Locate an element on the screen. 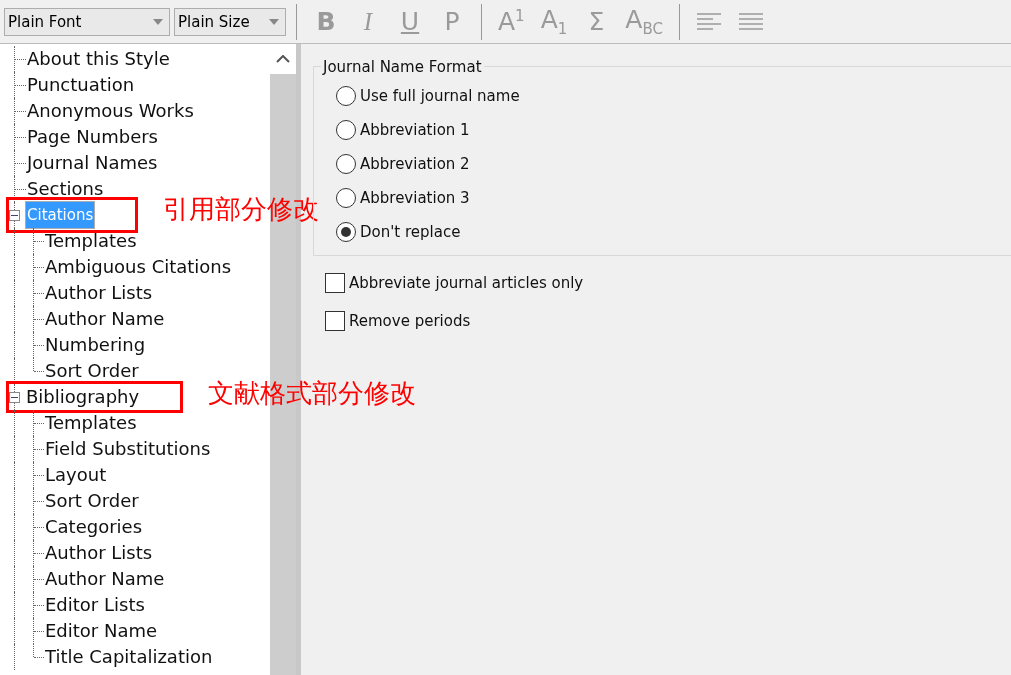 The width and height of the screenshot is (1011, 675). size-dropdown: Plain Size is located at coordinates (230, 21).